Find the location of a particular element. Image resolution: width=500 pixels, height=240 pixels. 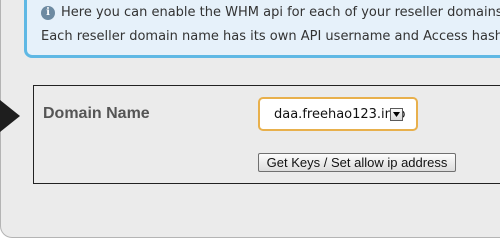

expand-arrow-icon is located at coordinates (10, 116).